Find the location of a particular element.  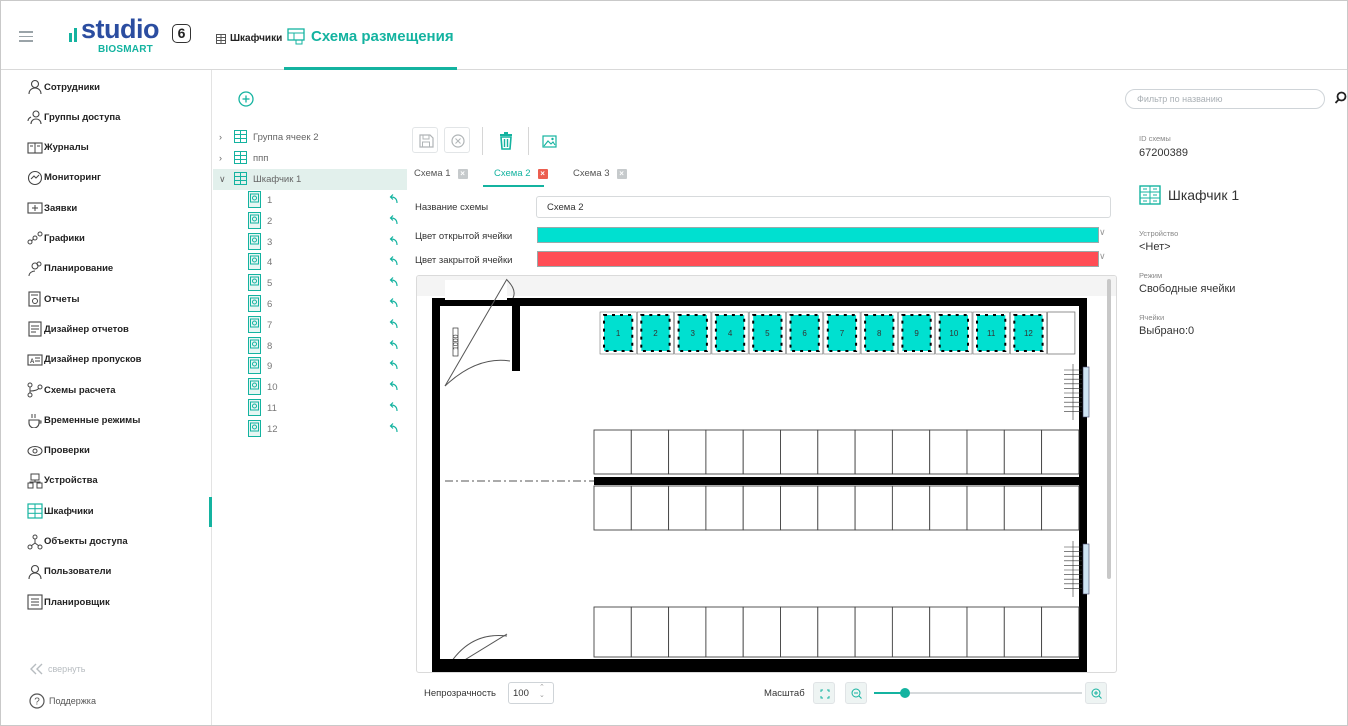

sidebar-item-4: Мониторинг is located at coordinates (106, 178).